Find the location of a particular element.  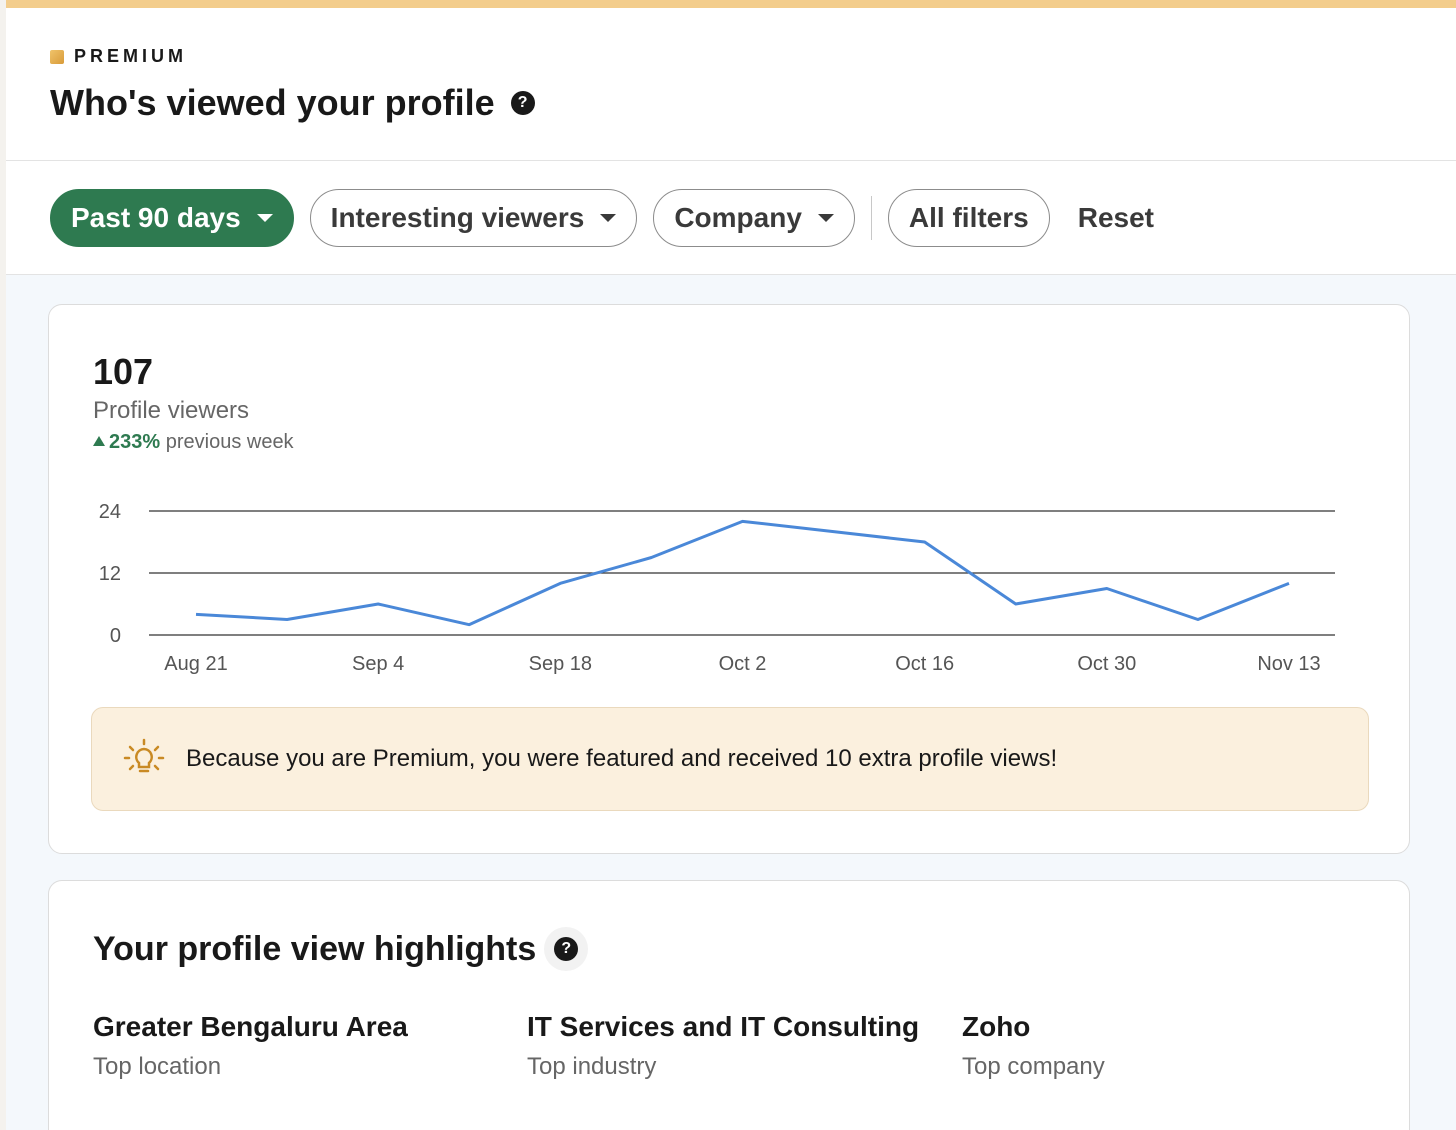

highlight-value: IT Services and IT Consulting is located at coordinates (723, 1026).